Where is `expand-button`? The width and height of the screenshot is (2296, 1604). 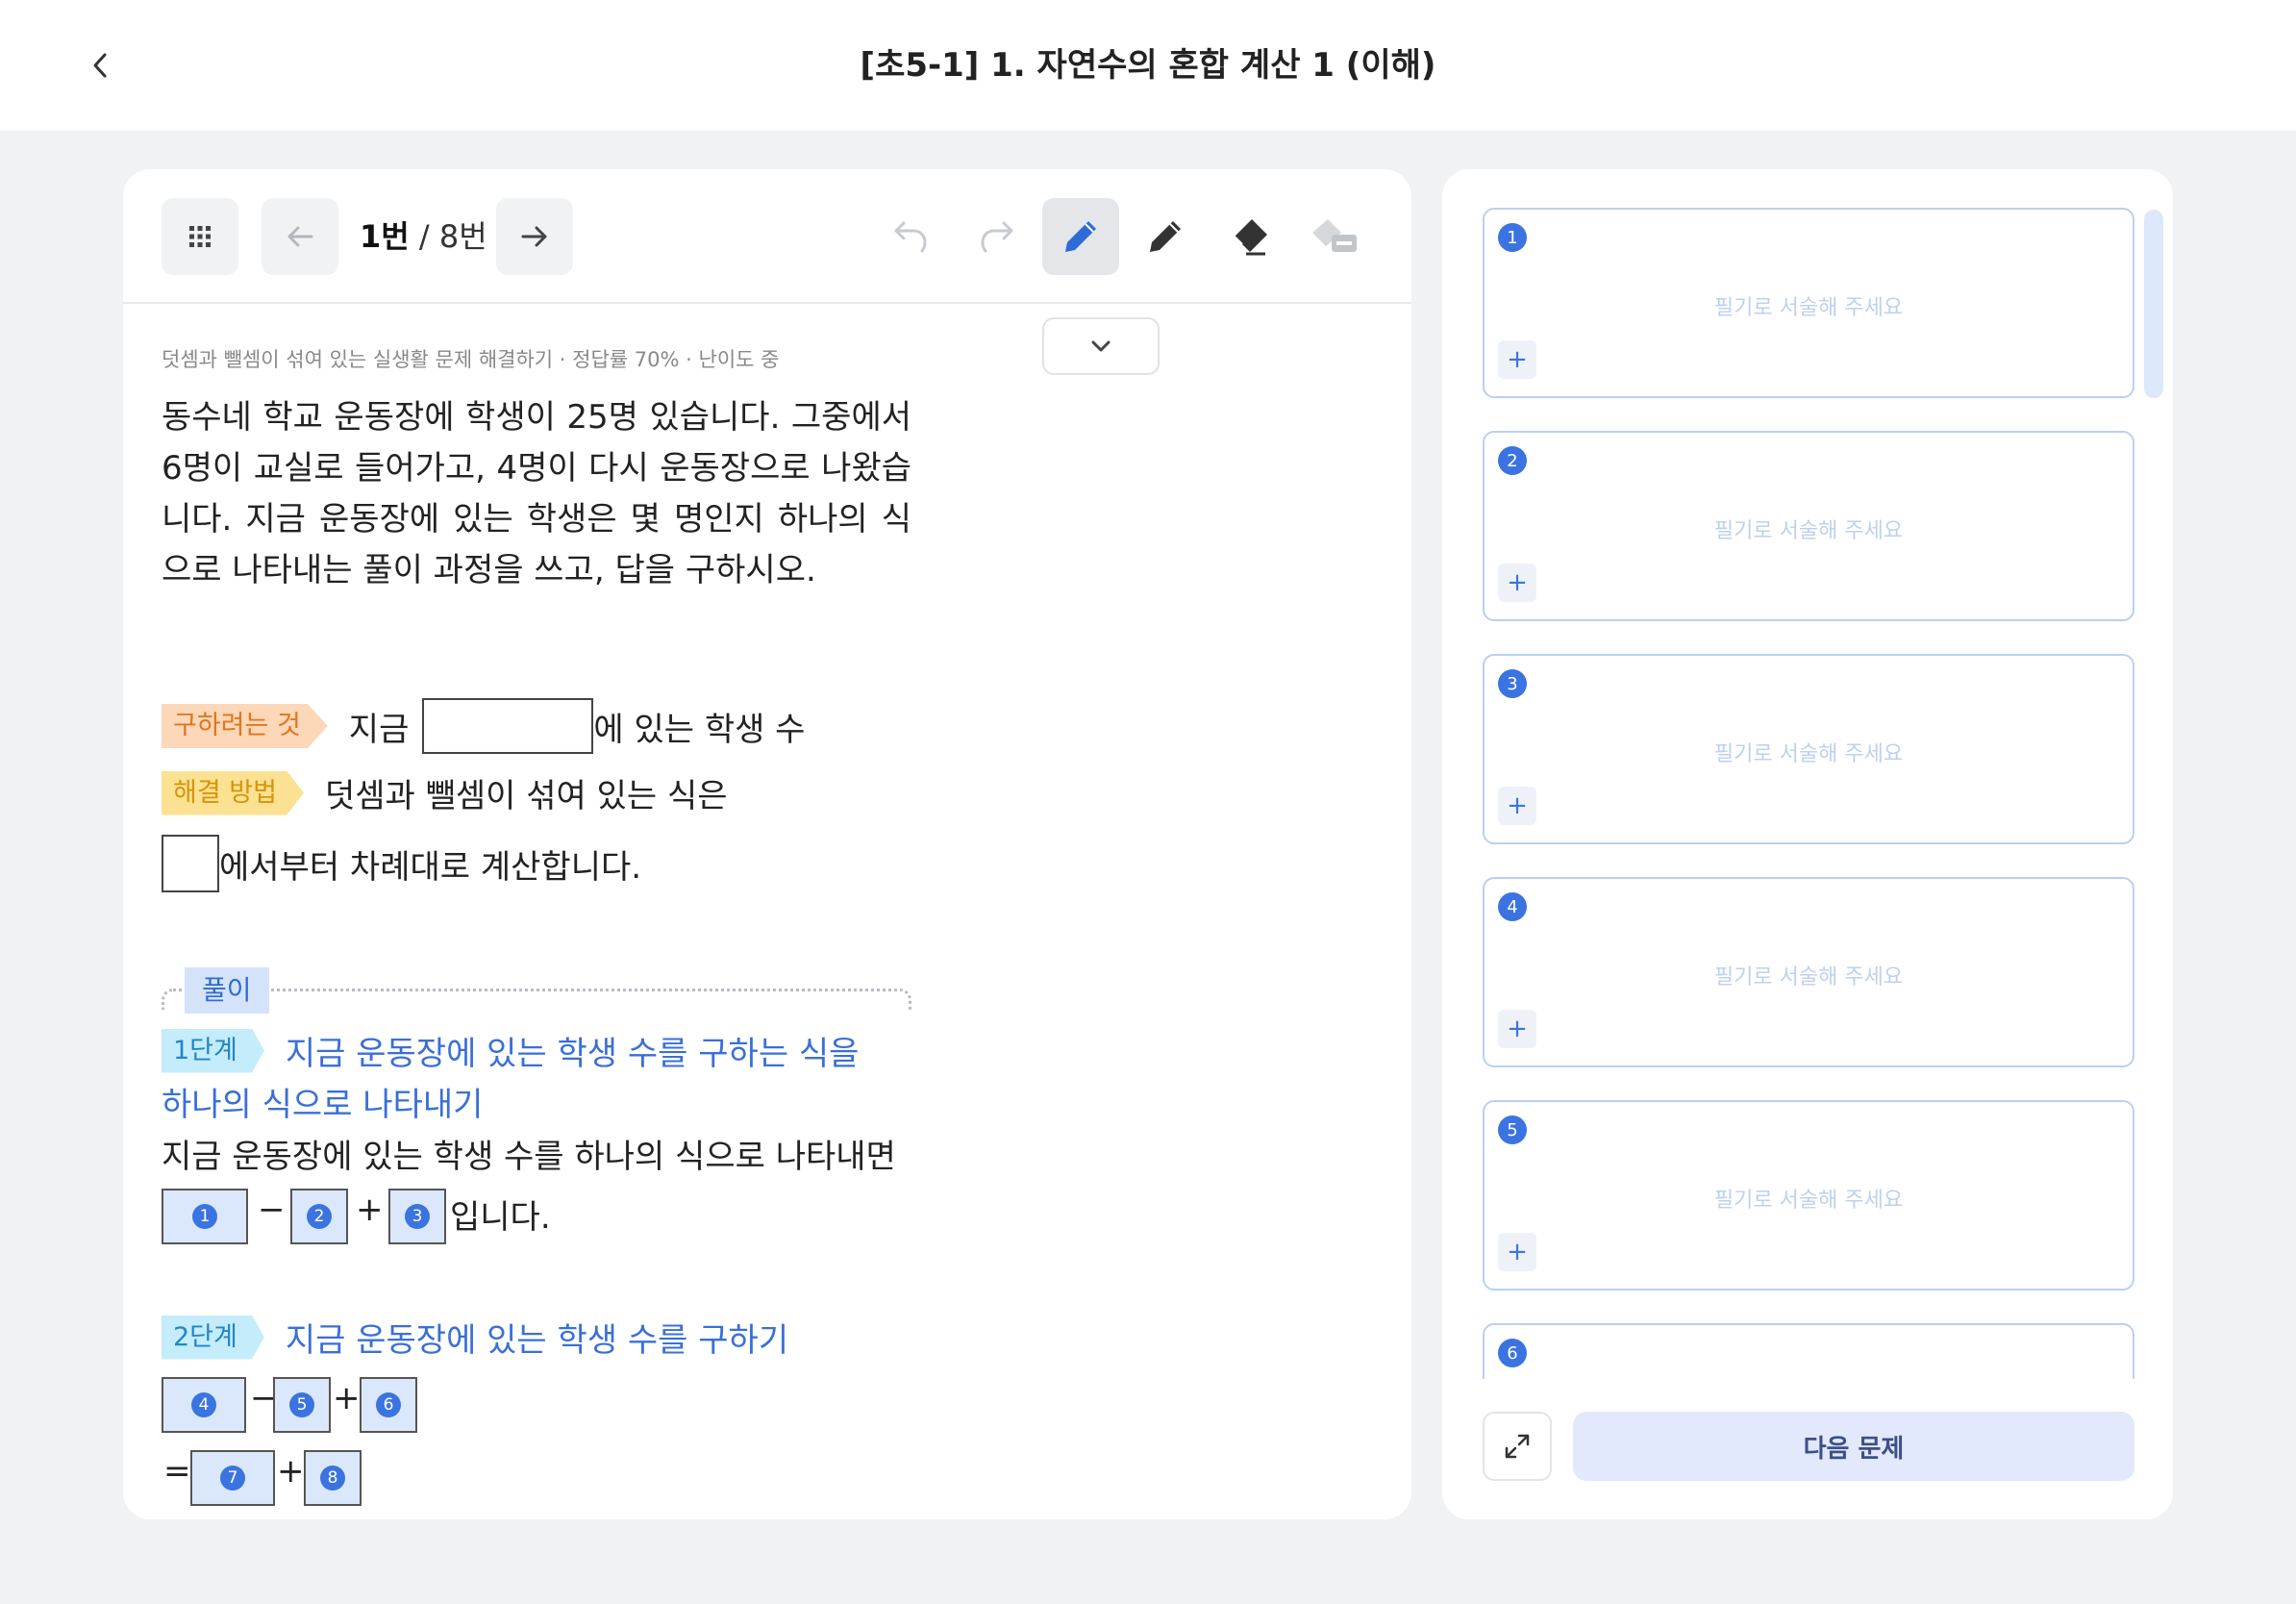
expand-button is located at coordinates (1517, 1446).